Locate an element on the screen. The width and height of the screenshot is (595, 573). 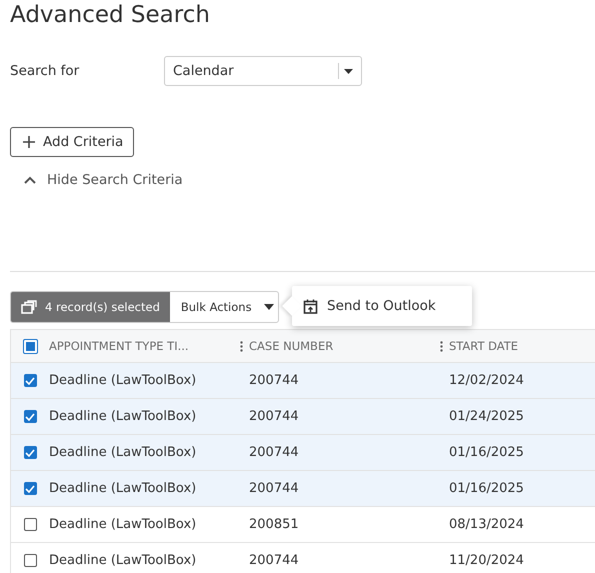
search-for-label: Search for is located at coordinates (45, 71).